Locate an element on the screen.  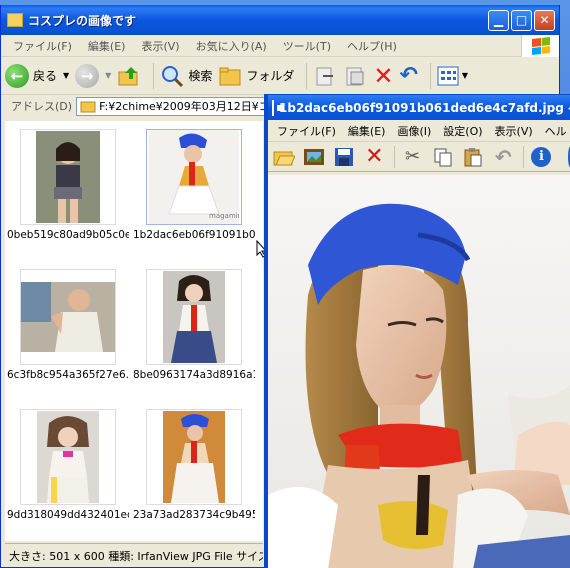
viewer-menubar: ファイル(F) 編集(E) 画像(I) 設定(O) 表示(V) ヘル is located at coordinates (419, 131).